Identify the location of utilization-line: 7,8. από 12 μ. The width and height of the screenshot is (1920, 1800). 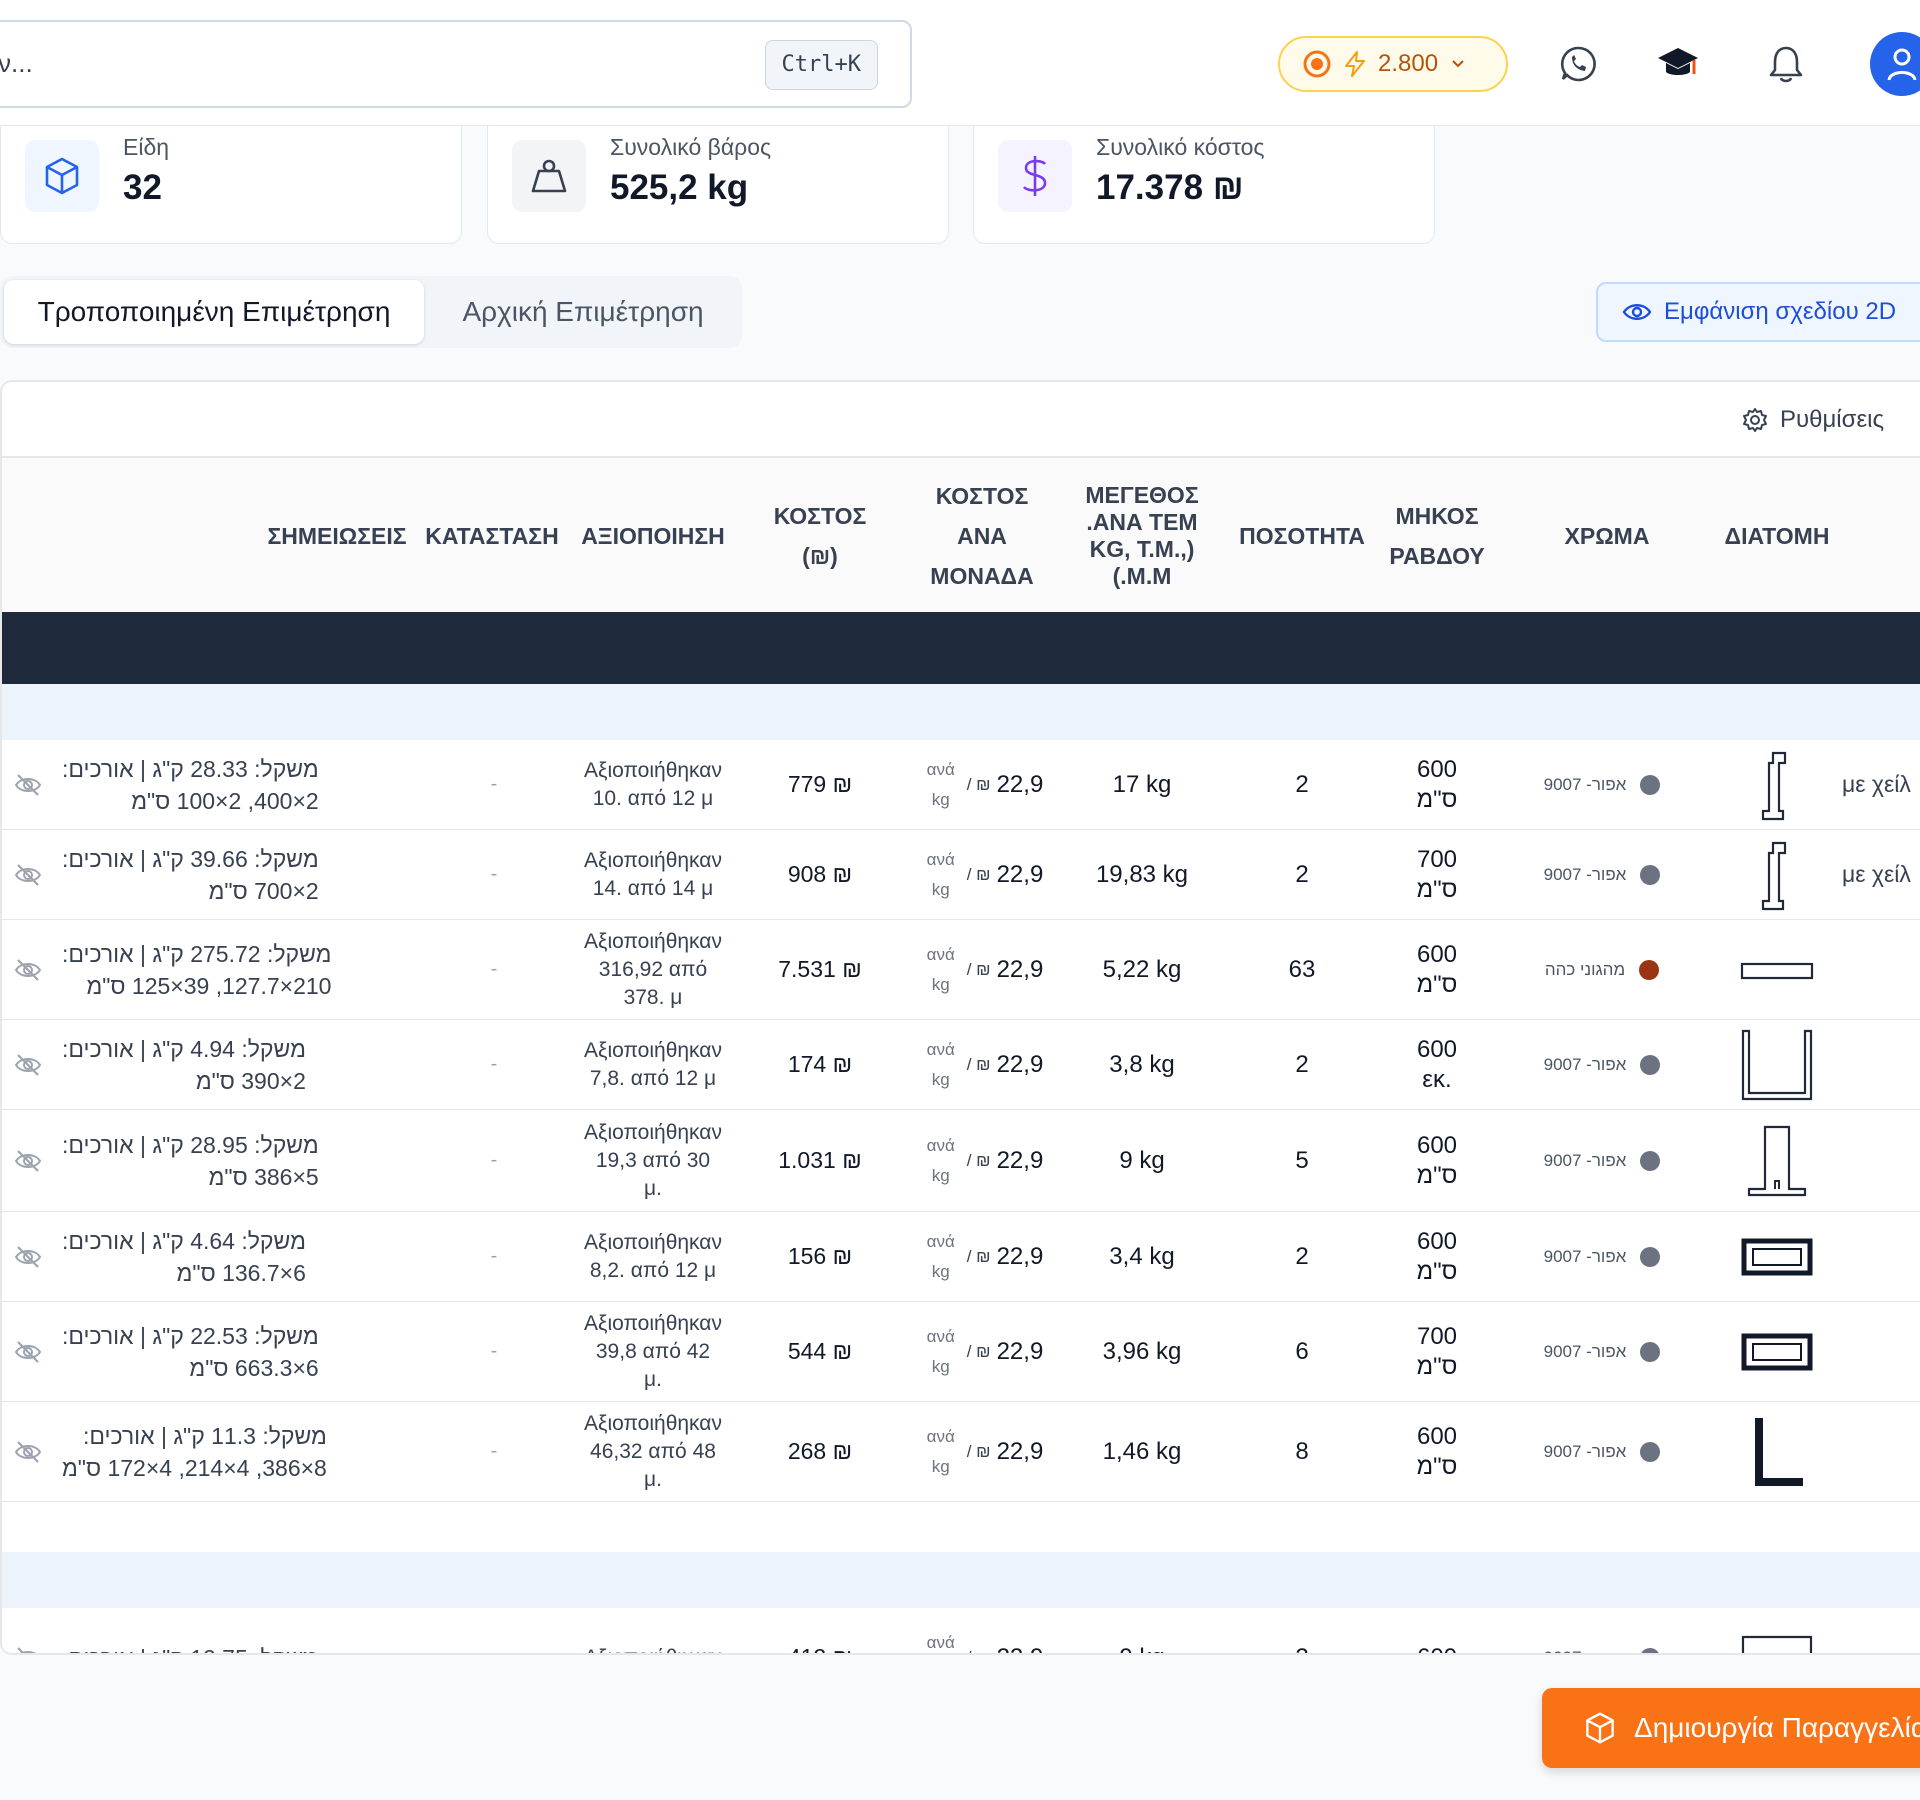
(653, 1078).